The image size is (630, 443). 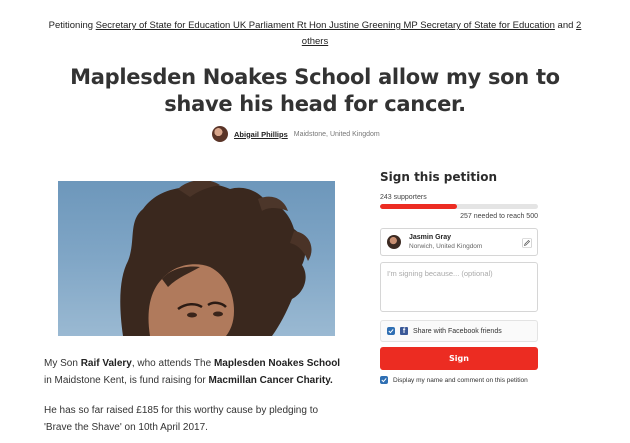 What do you see at coordinates (459, 358) in the screenshot?
I see `sign-button: Sign` at bounding box center [459, 358].